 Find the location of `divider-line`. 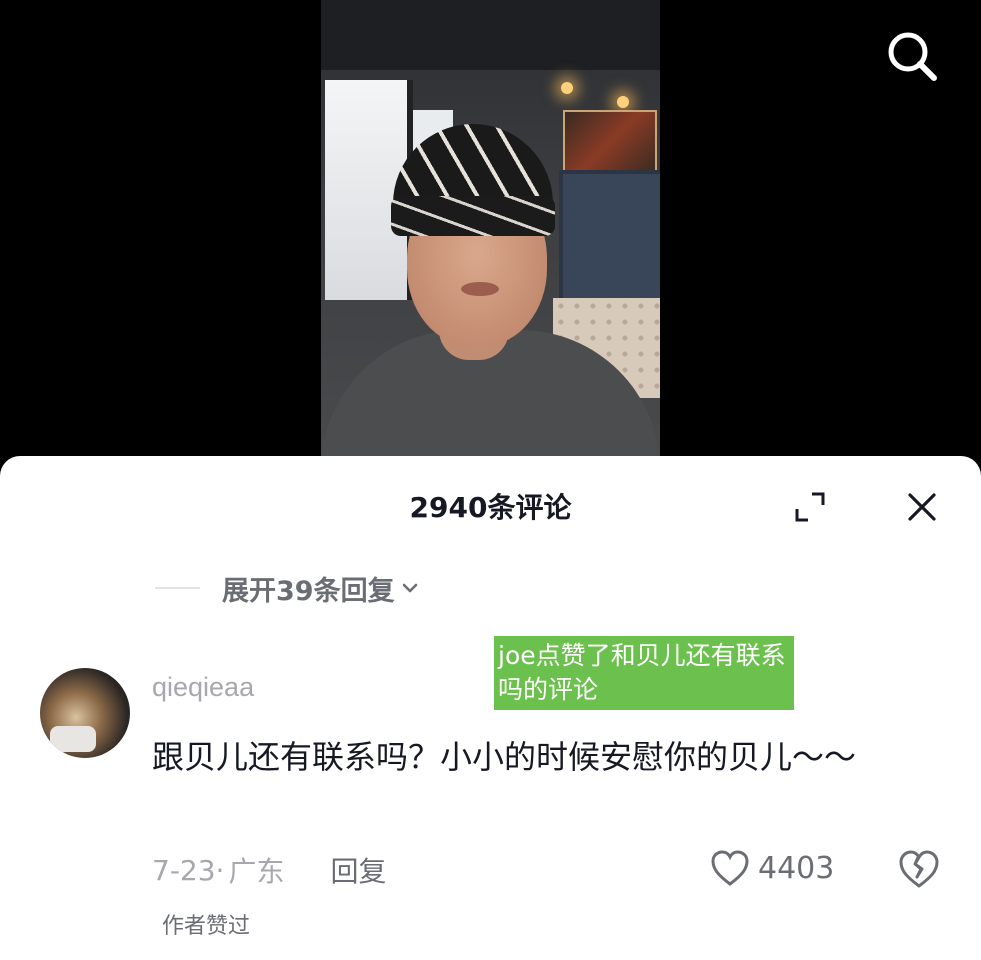

divider-line is located at coordinates (177, 588).